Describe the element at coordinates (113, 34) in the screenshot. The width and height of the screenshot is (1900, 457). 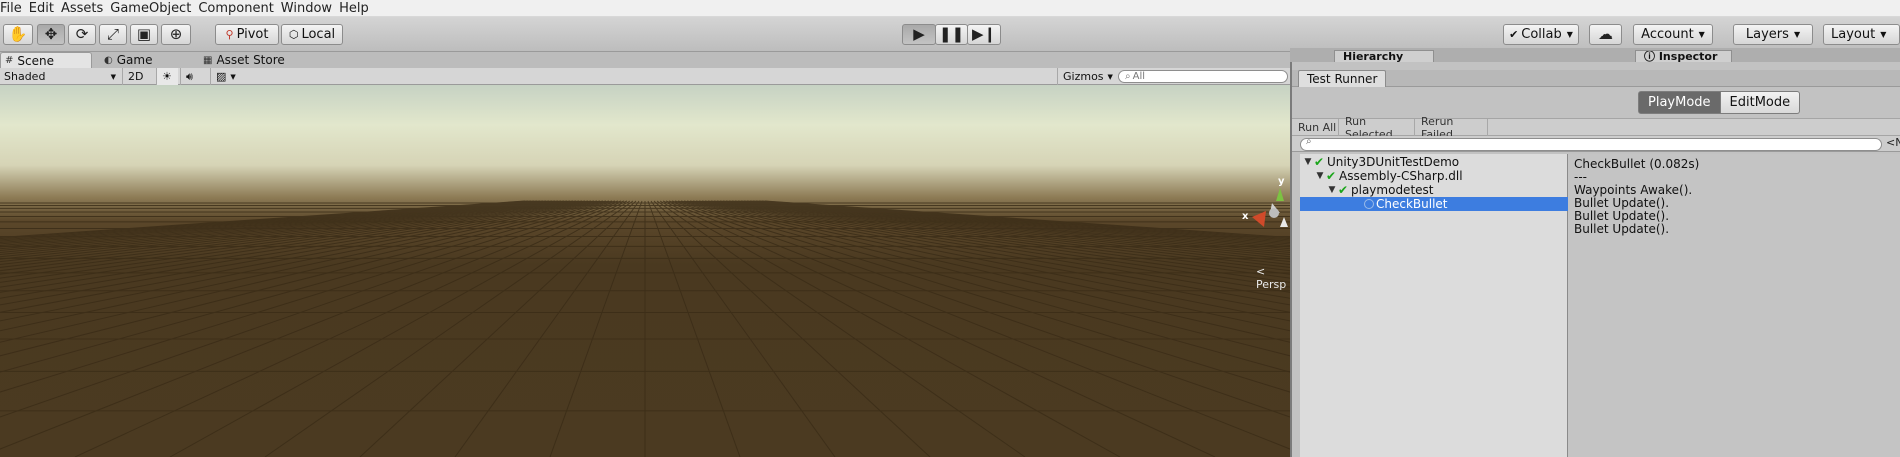
I see `scale-tool-button: ⤢` at that location.